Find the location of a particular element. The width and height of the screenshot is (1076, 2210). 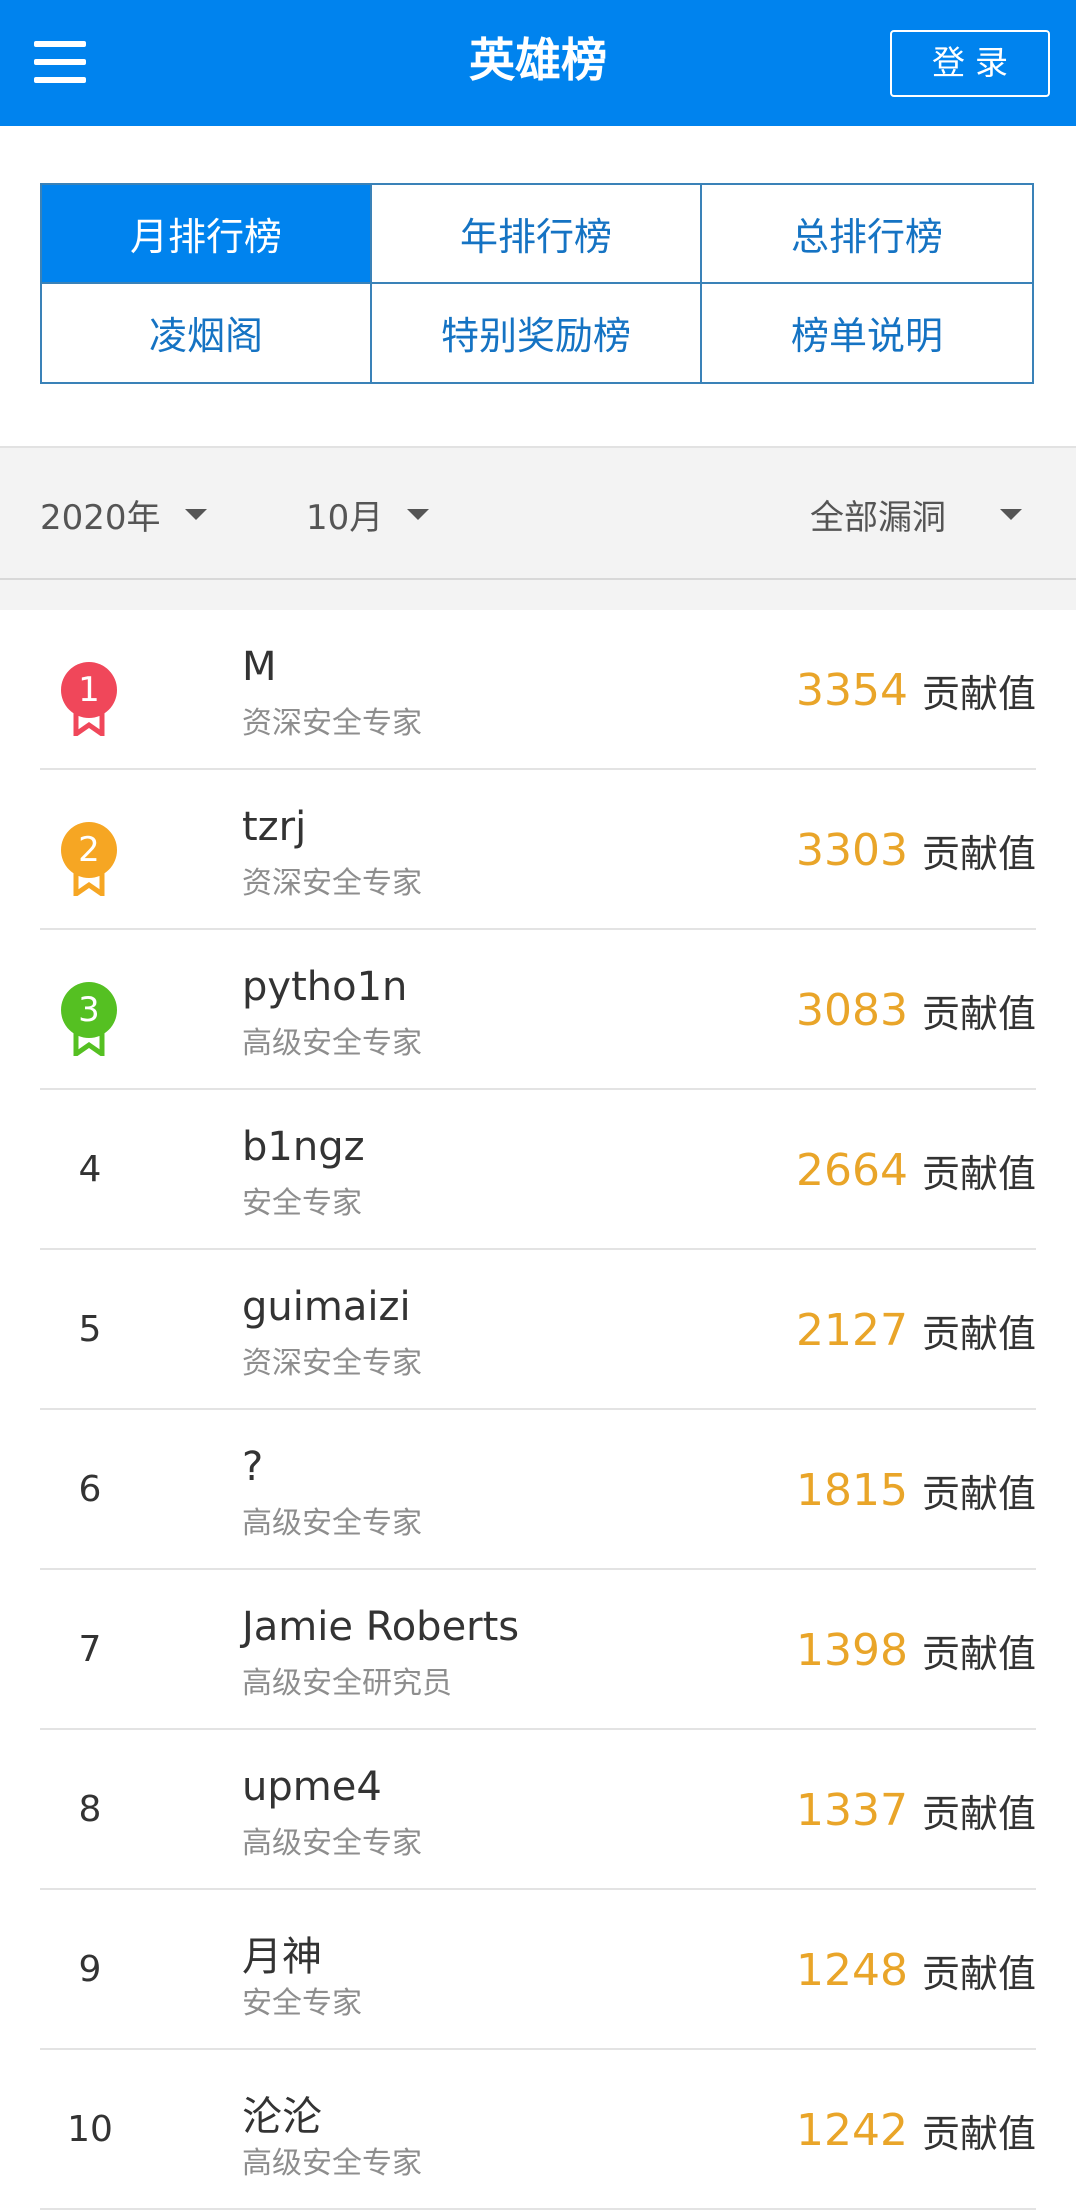

leaderboard-row: 3 pytho1n 高级安全专家 3083 贡献值 is located at coordinates (538, 1010).